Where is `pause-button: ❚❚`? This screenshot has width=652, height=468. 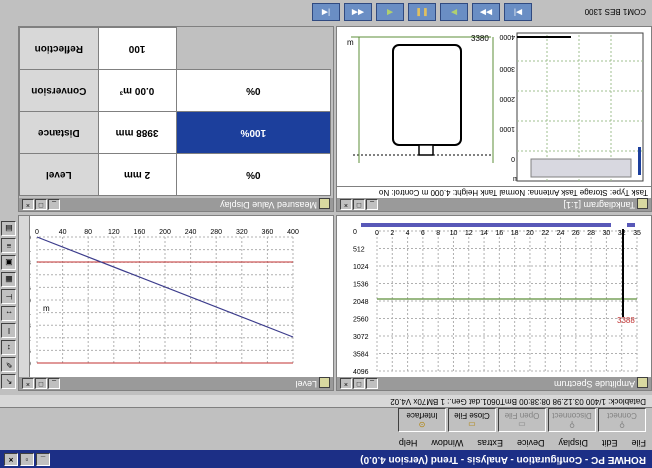 pause-button: ❚❚ is located at coordinates (422, 12).